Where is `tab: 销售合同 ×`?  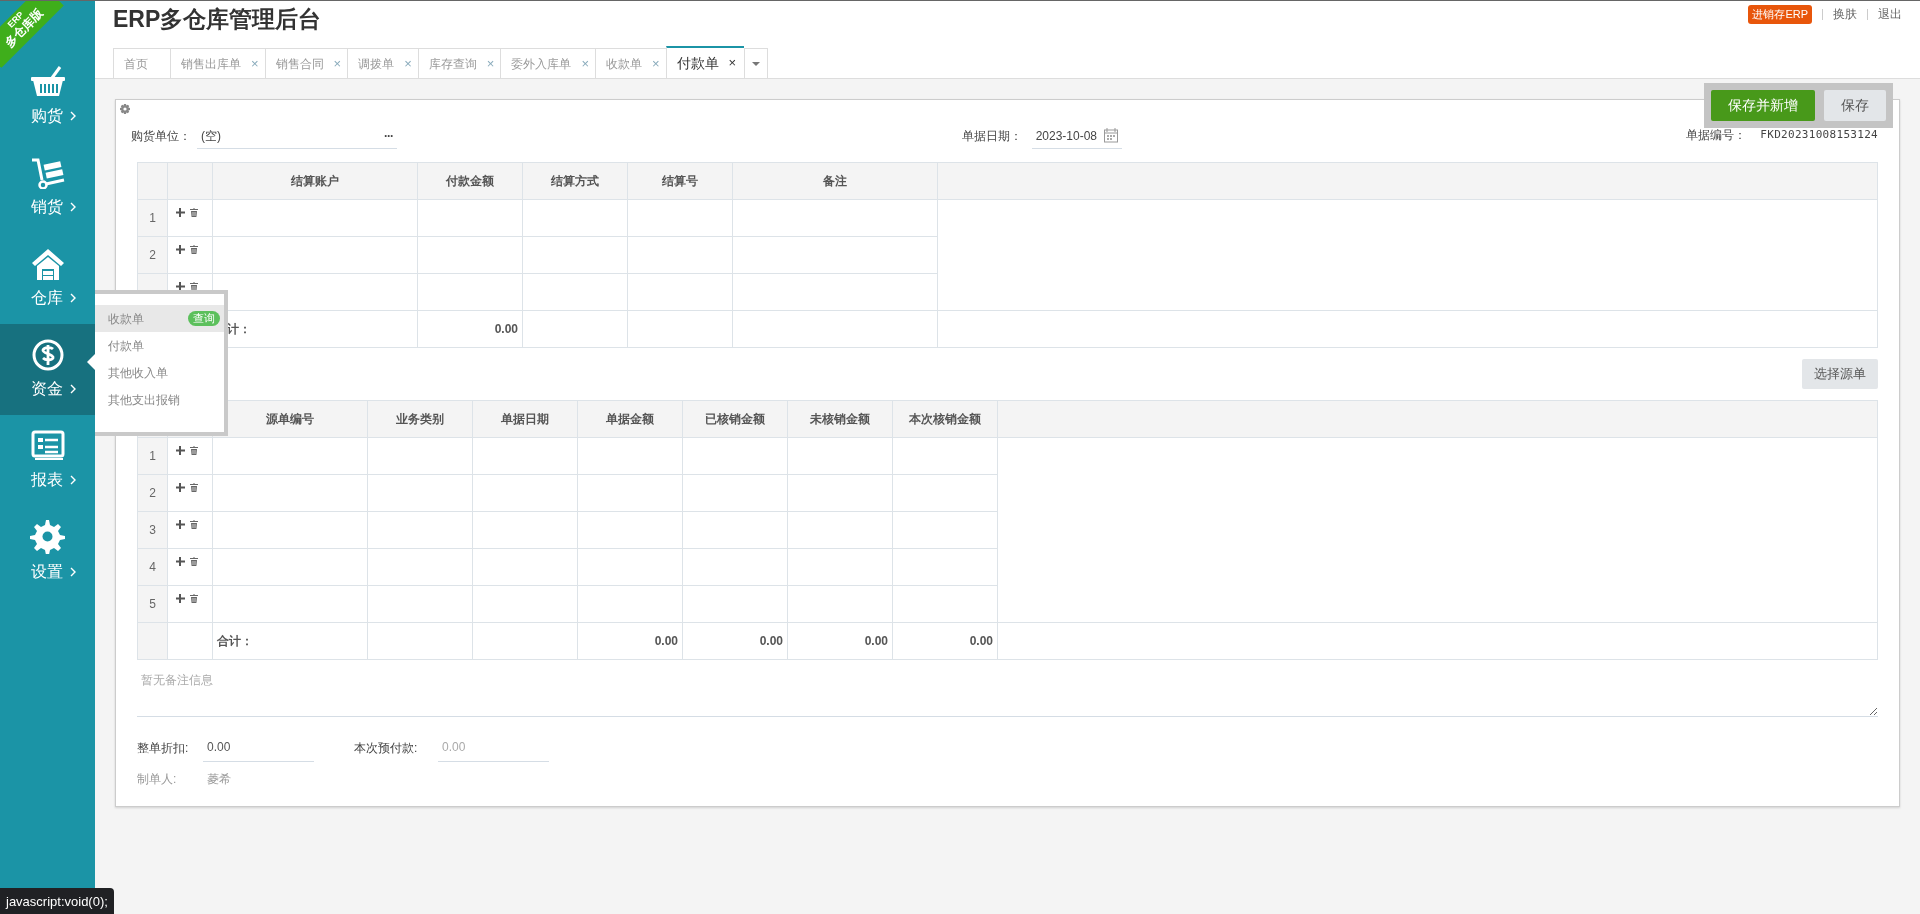 tab: 销售合同 × is located at coordinates (306, 63).